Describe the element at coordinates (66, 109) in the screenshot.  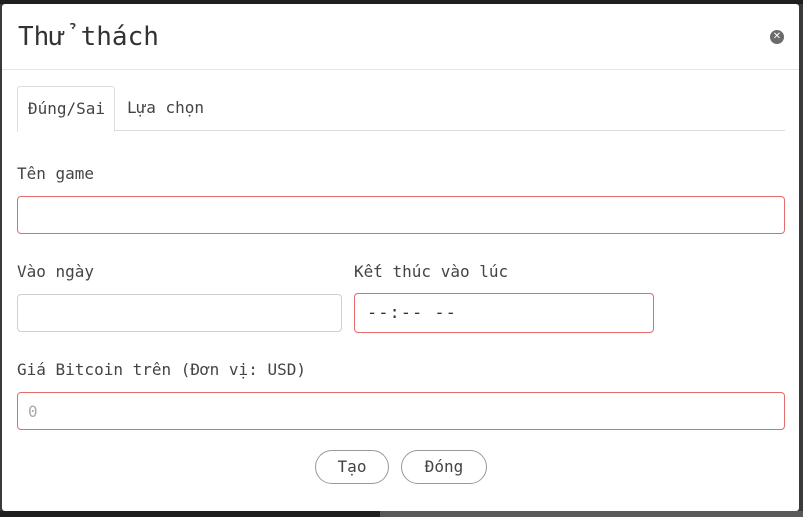
I see `tab-true-false: Đúng/Sai` at that location.